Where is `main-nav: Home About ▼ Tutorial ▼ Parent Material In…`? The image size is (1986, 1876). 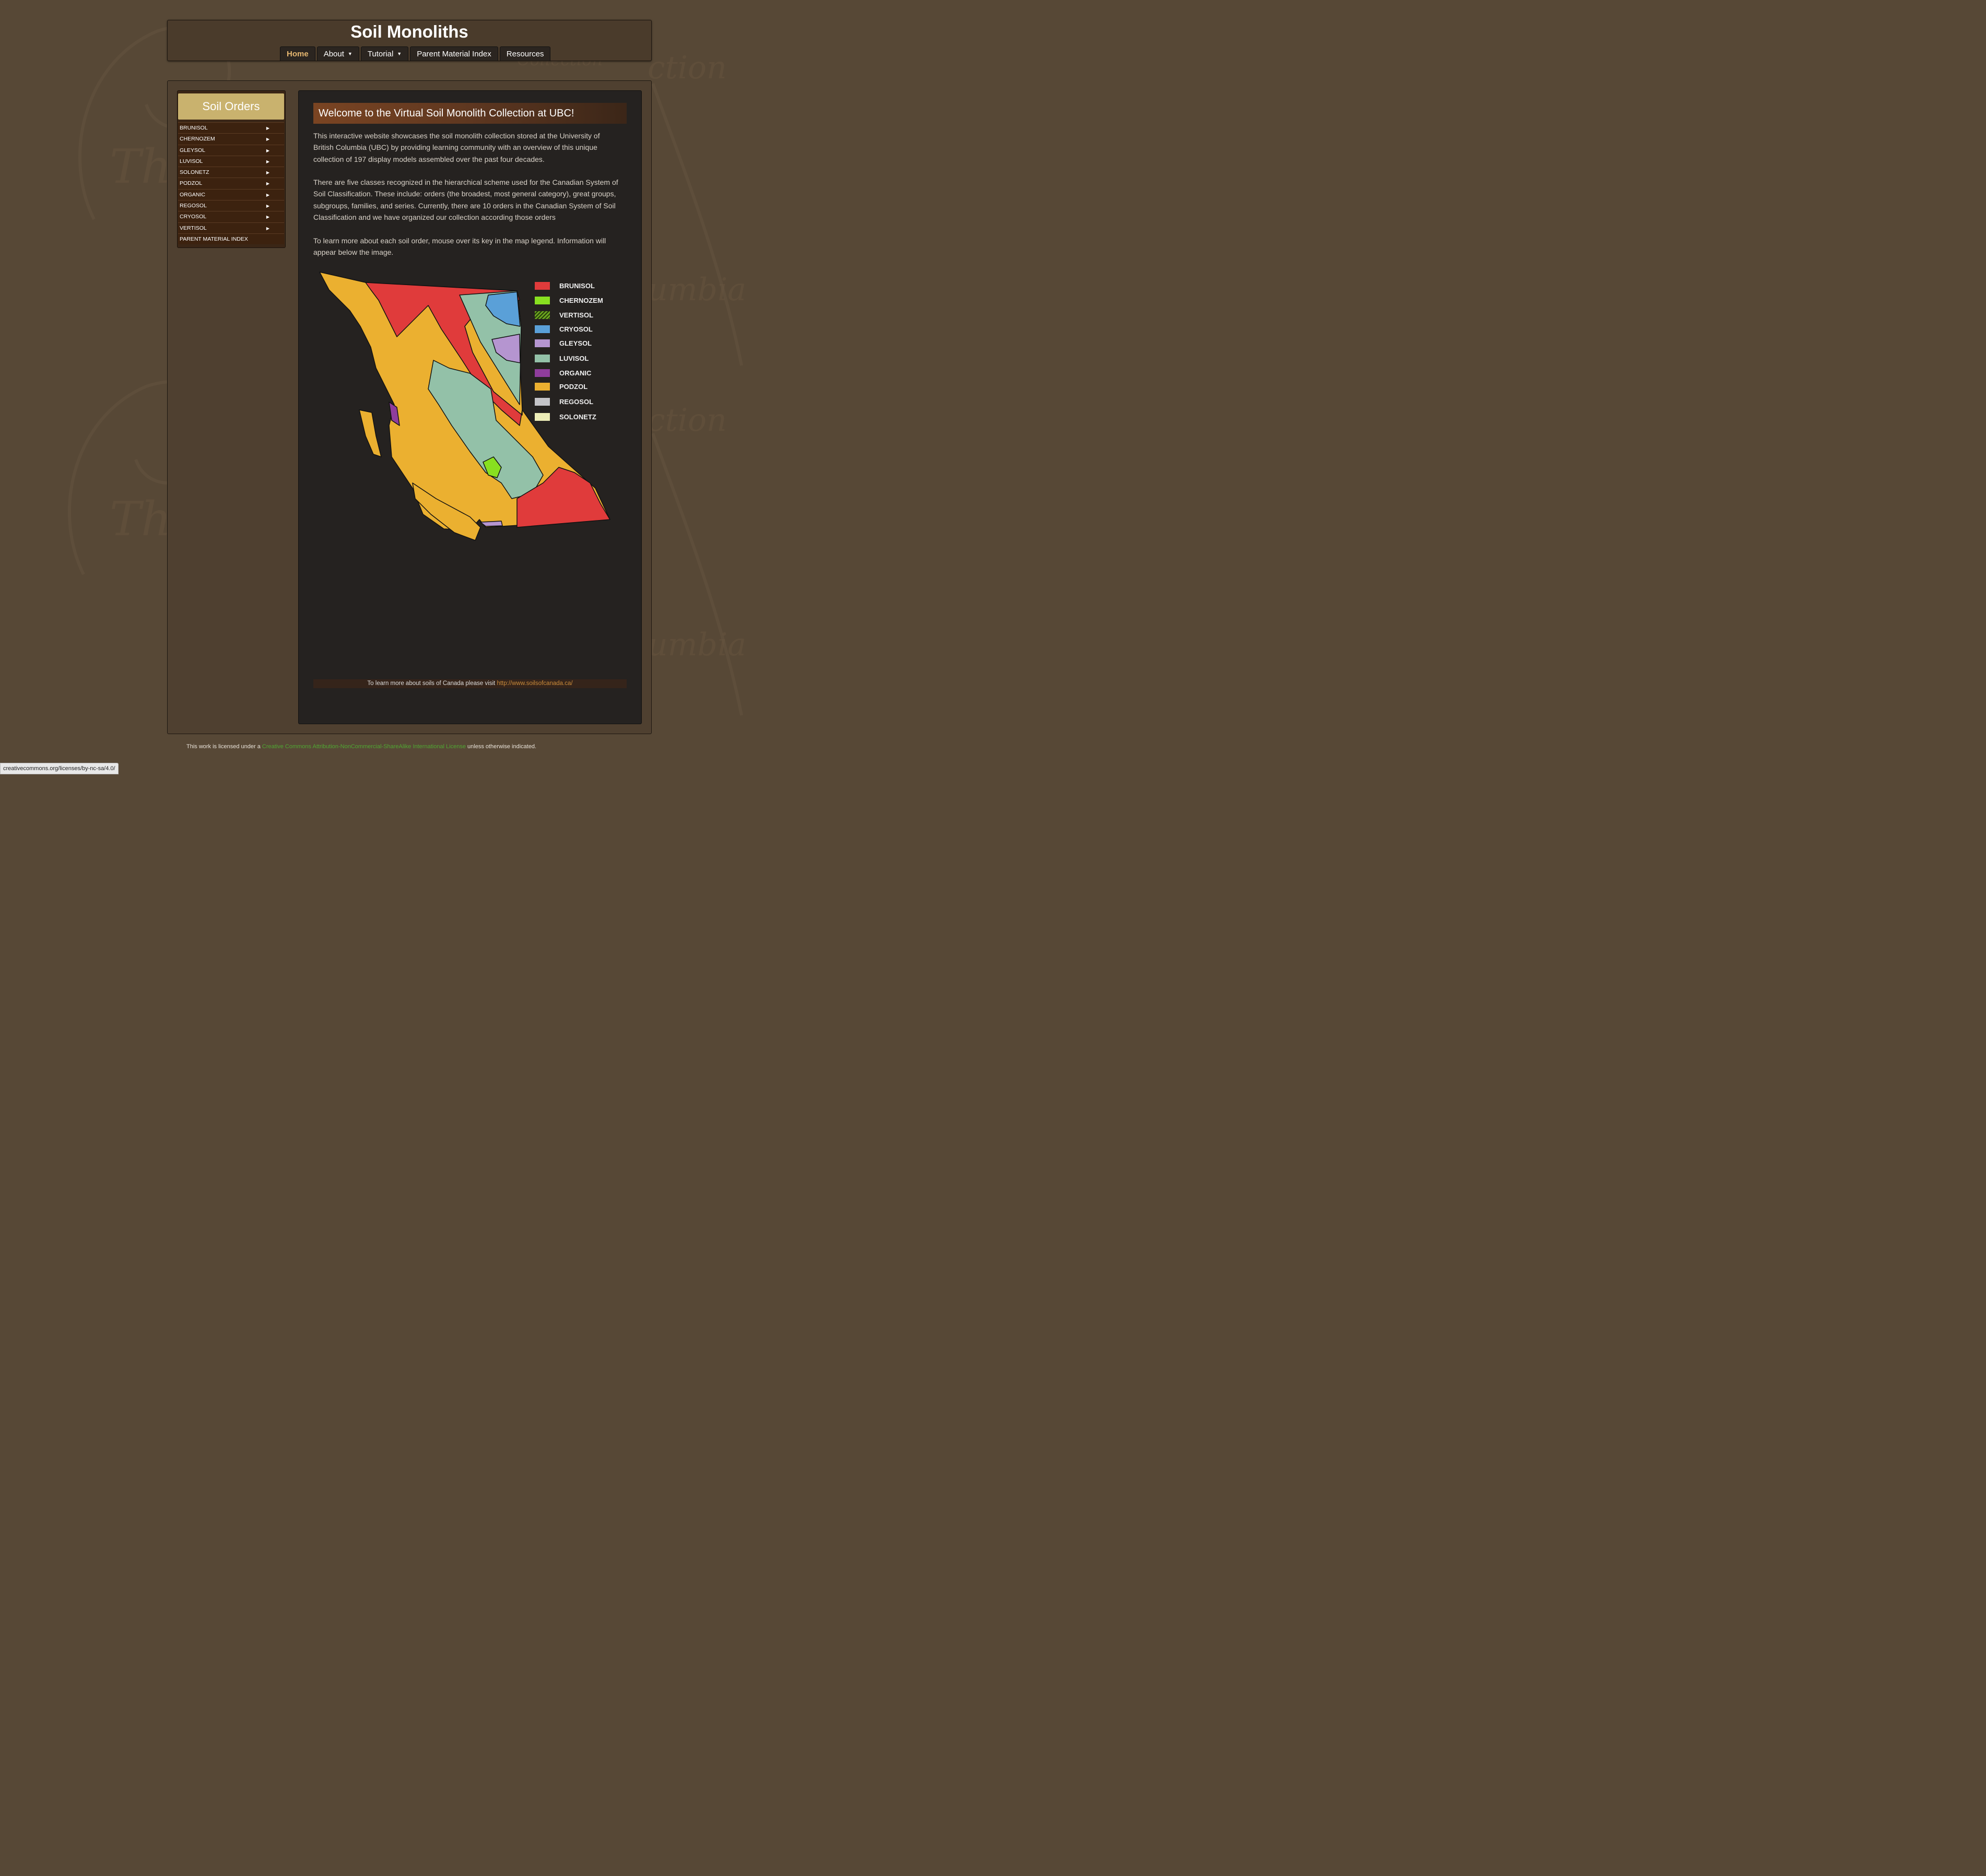 main-nav: Home About ▼ Tutorial ▼ Parent Material In… is located at coordinates (416, 53).